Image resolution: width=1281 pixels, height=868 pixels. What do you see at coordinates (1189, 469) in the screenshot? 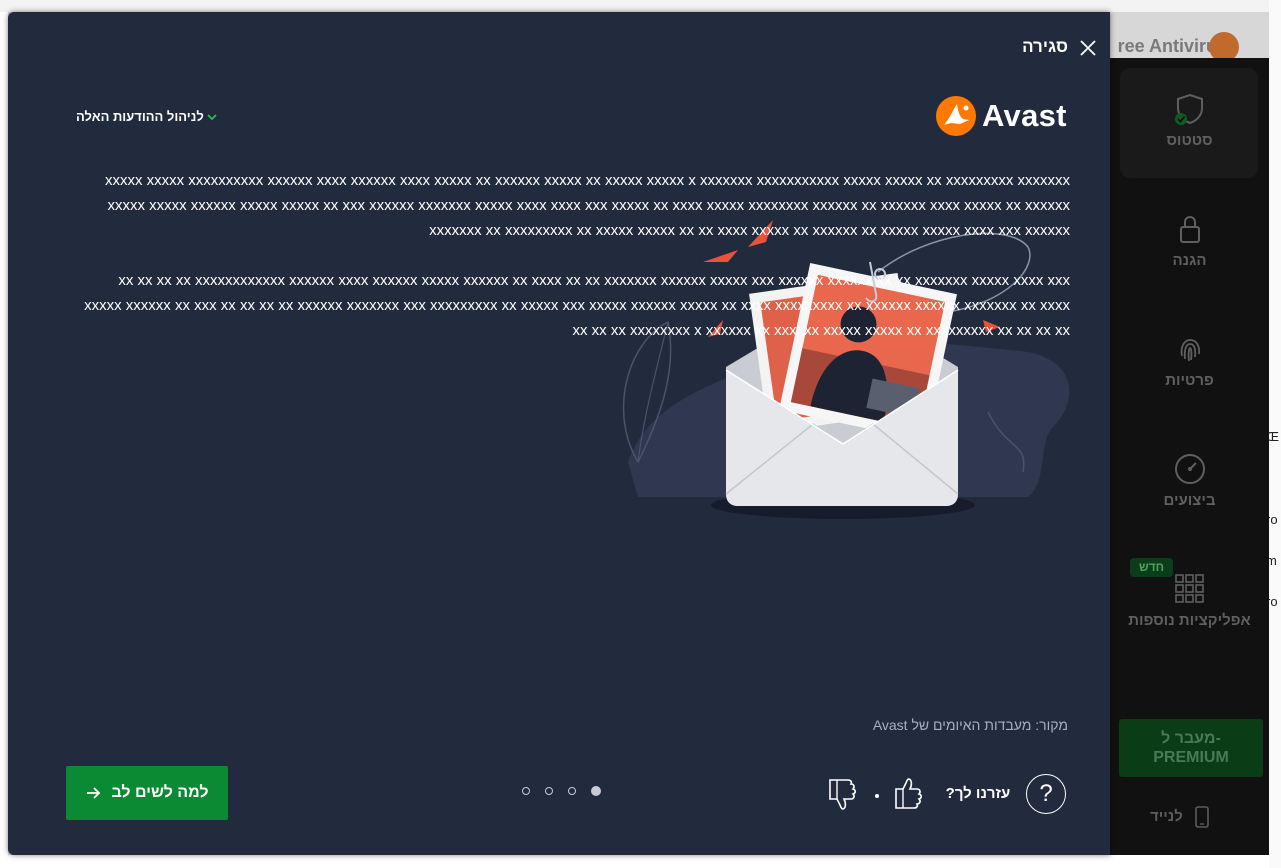
I see `speedometer-icon` at bounding box center [1189, 469].